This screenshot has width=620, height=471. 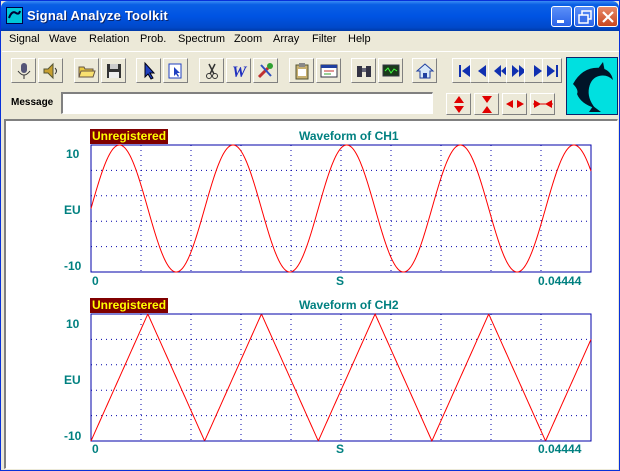 I want to click on home-icon, so click(x=425, y=71).